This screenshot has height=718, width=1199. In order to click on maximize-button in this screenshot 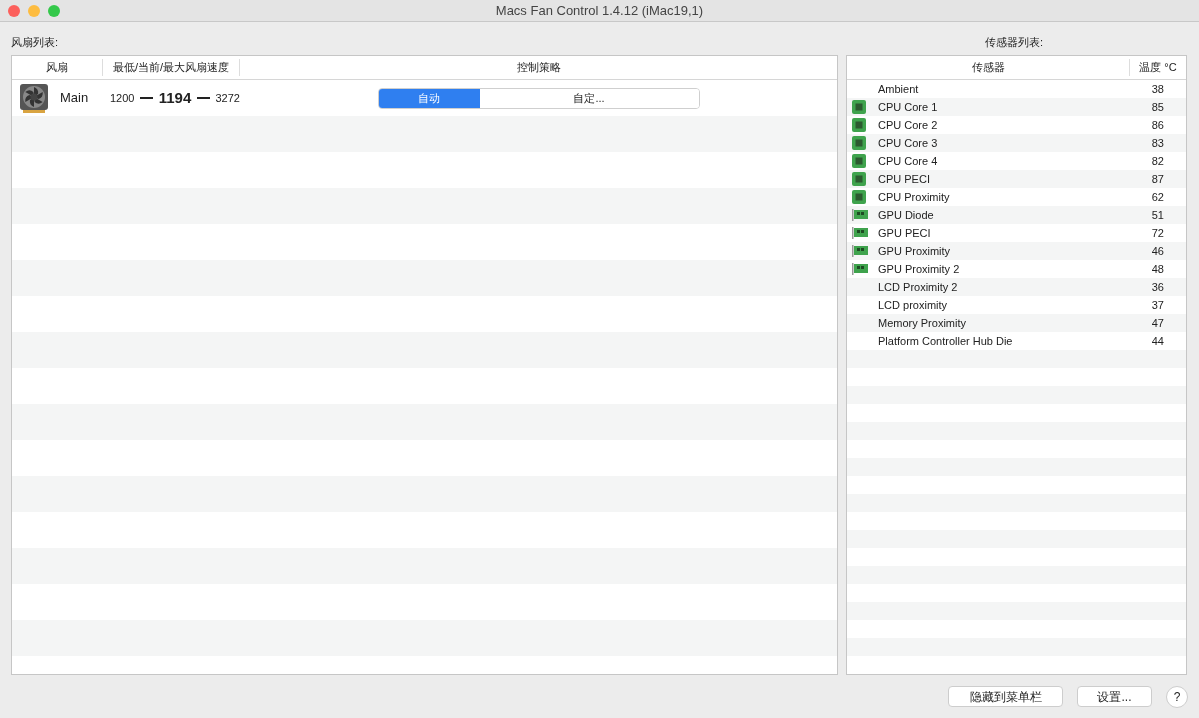, I will do `click(54, 11)`.